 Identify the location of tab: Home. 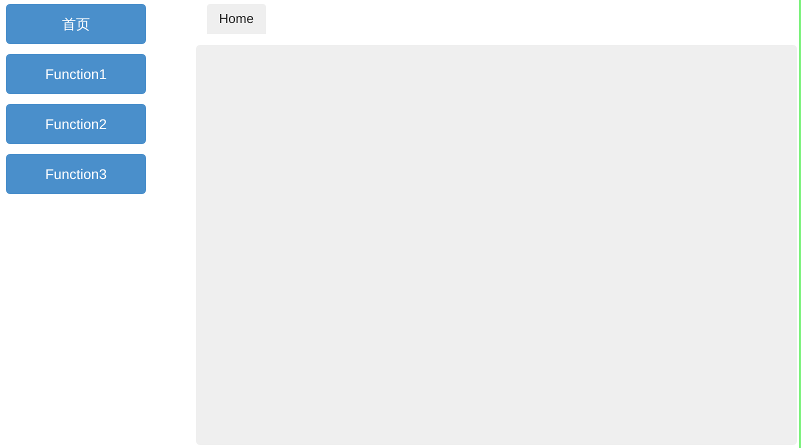
(236, 19).